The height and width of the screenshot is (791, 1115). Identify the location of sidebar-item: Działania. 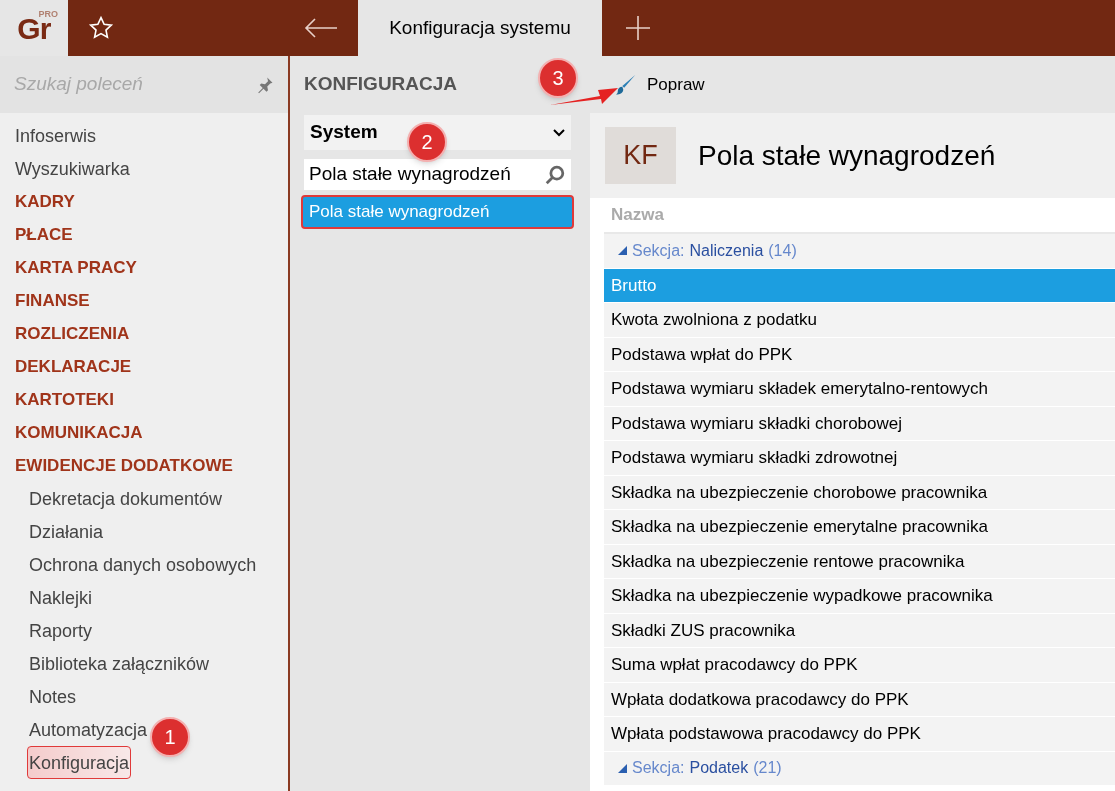
(66, 531).